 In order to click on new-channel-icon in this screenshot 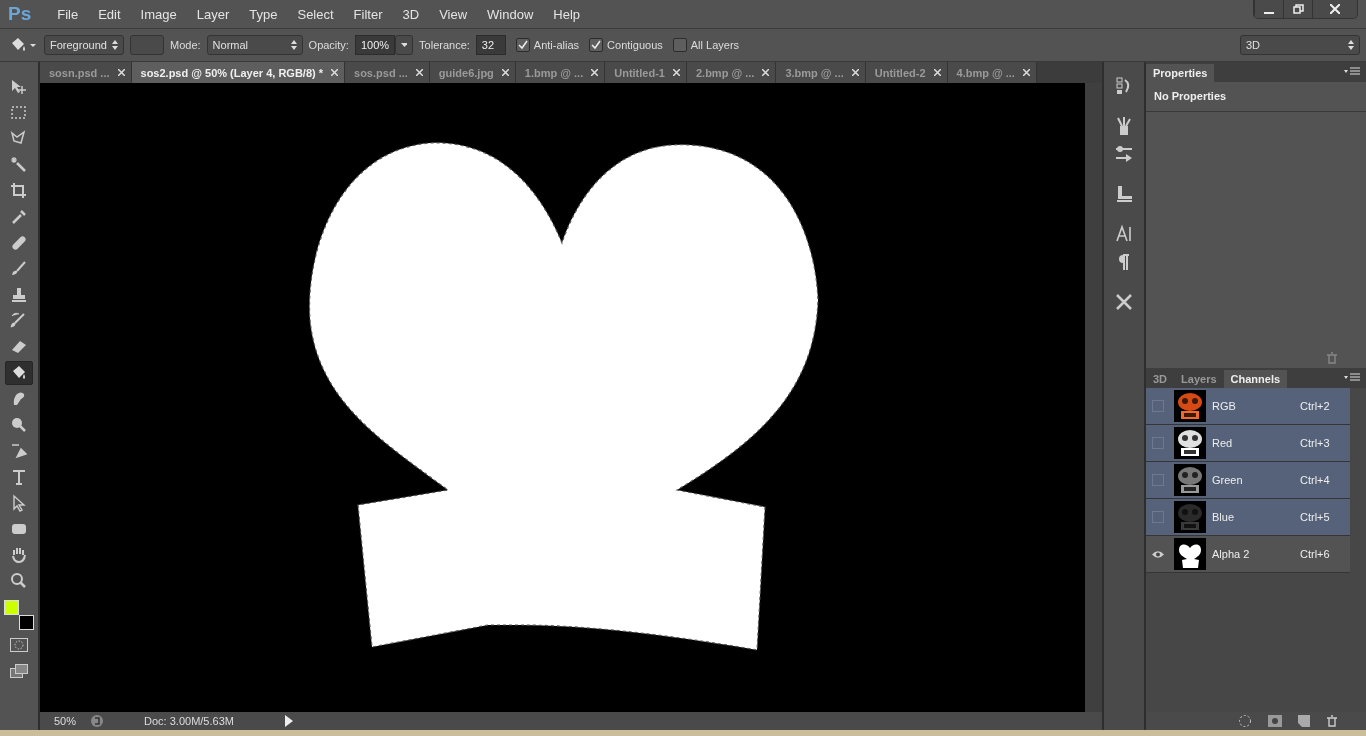, I will do `click(1304, 721)`.